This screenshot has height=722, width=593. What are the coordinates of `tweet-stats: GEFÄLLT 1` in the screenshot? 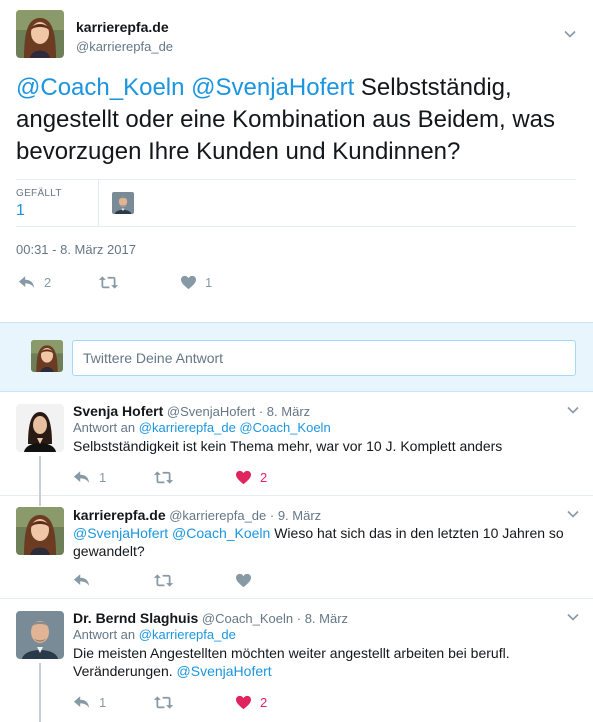 It's located at (296, 203).